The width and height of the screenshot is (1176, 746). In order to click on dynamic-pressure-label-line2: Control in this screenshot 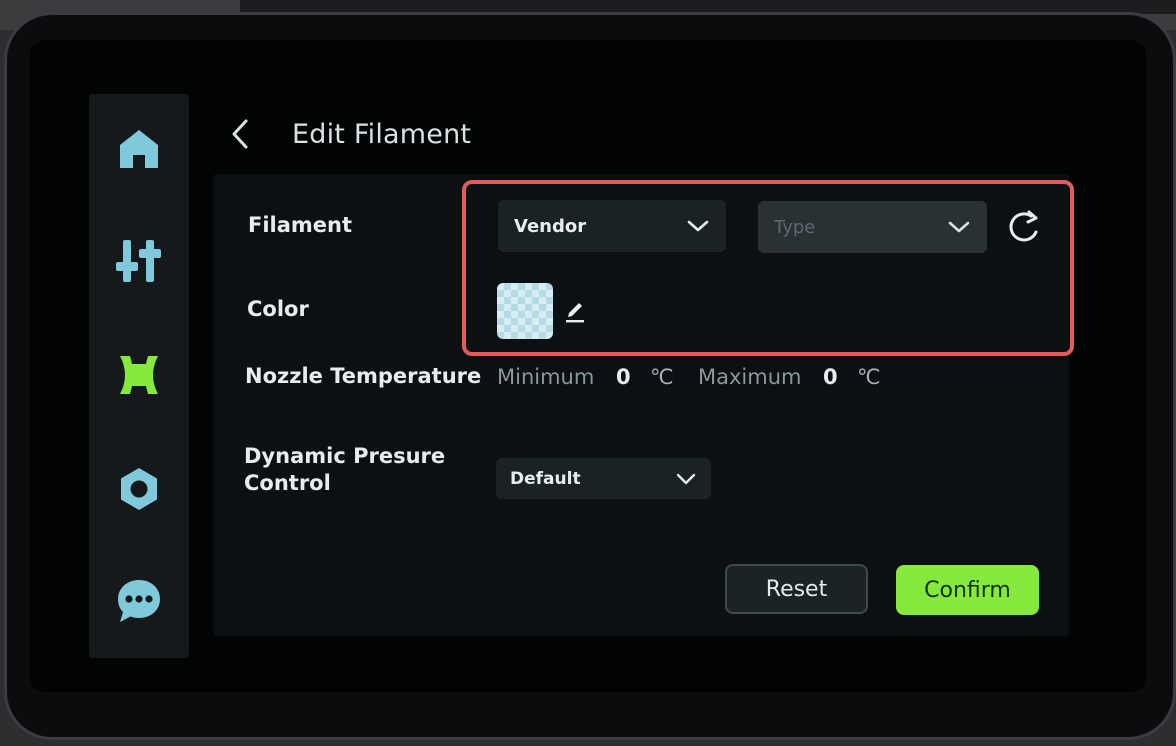, I will do `click(287, 483)`.